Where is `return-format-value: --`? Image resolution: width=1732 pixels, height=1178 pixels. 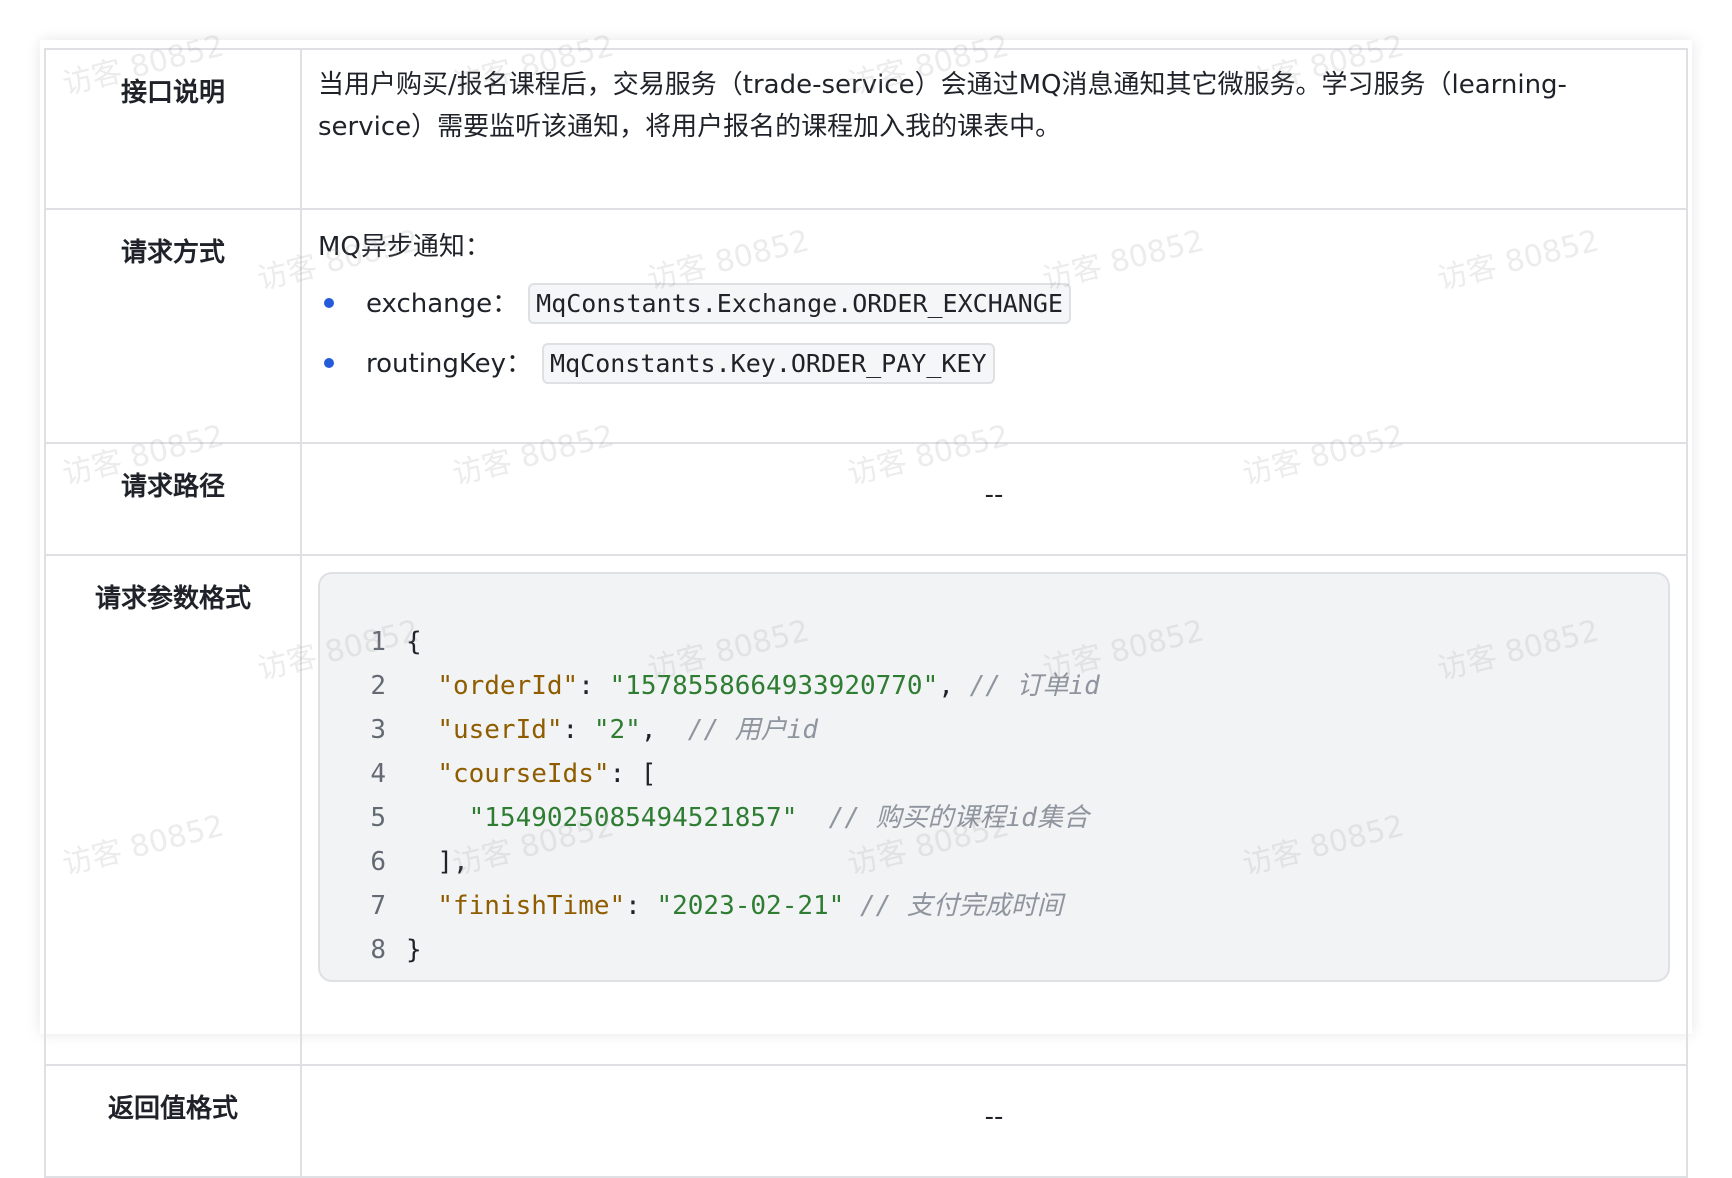
return-format-value: -- is located at coordinates (994, 1117).